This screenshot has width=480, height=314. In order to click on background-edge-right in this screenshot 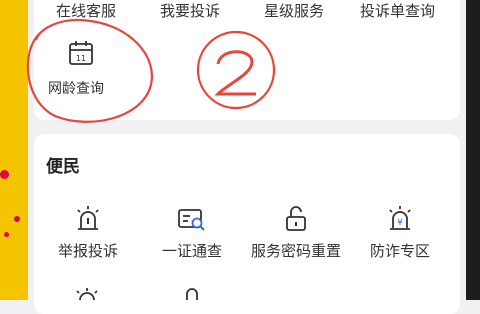, I will do `click(473, 150)`.